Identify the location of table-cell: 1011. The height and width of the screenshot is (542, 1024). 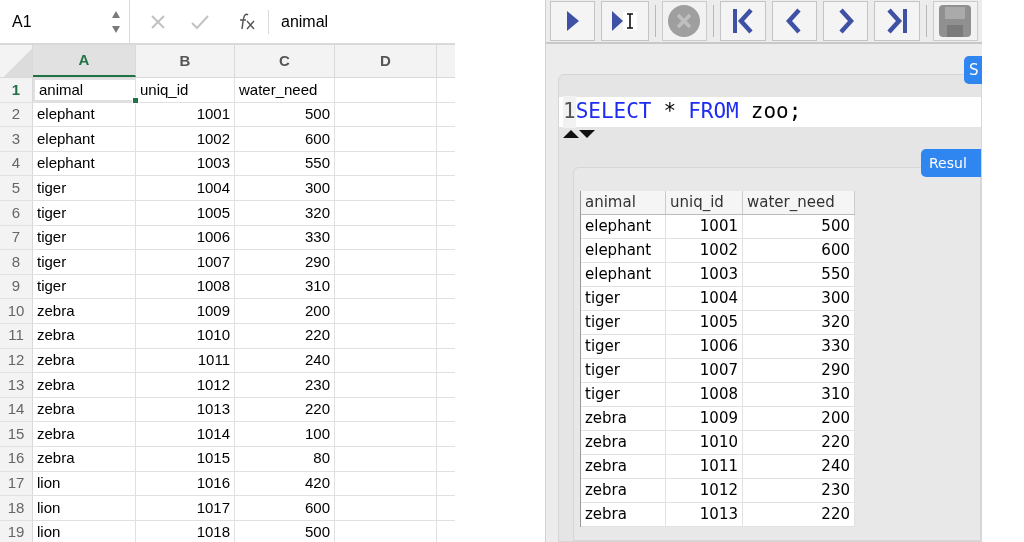
(185, 360).